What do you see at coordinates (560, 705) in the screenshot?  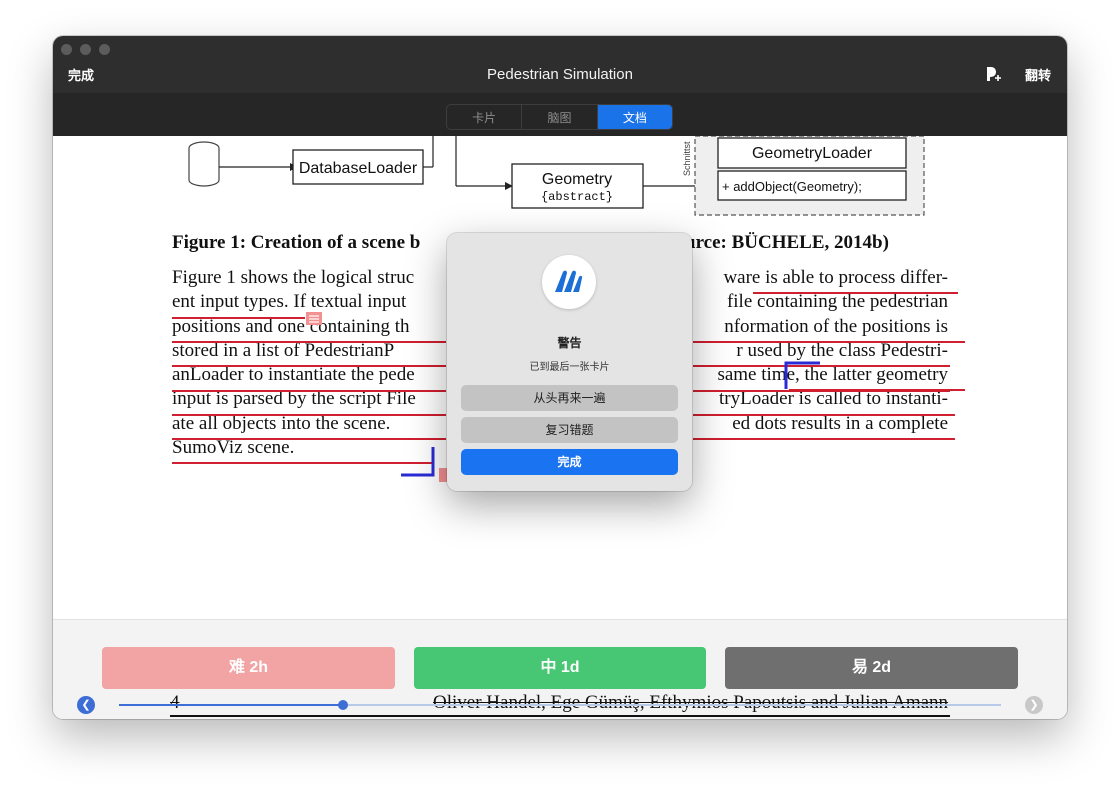 I see `progress-slider` at bounding box center [560, 705].